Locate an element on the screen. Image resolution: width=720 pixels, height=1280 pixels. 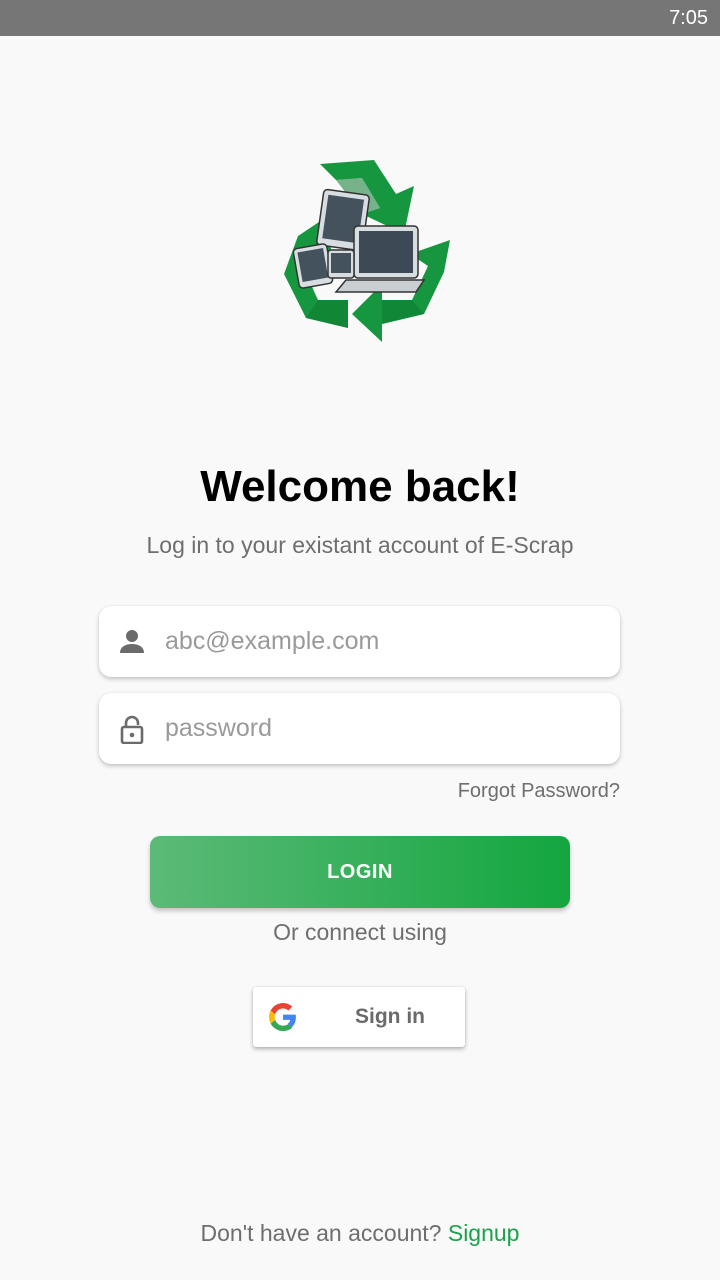
email-input is located at coordinates (385, 641).